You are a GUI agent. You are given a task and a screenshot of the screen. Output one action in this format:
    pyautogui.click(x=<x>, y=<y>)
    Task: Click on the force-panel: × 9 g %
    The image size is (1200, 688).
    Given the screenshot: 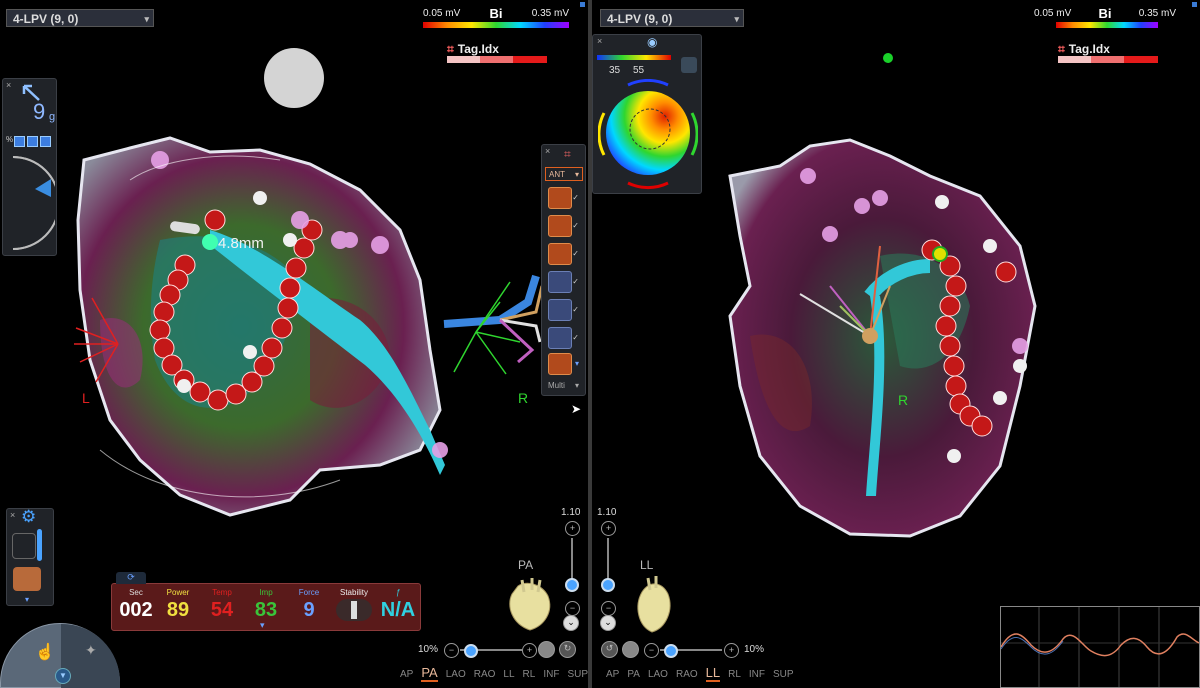 What is the action you would take?
    pyautogui.click(x=29, y=167)
    